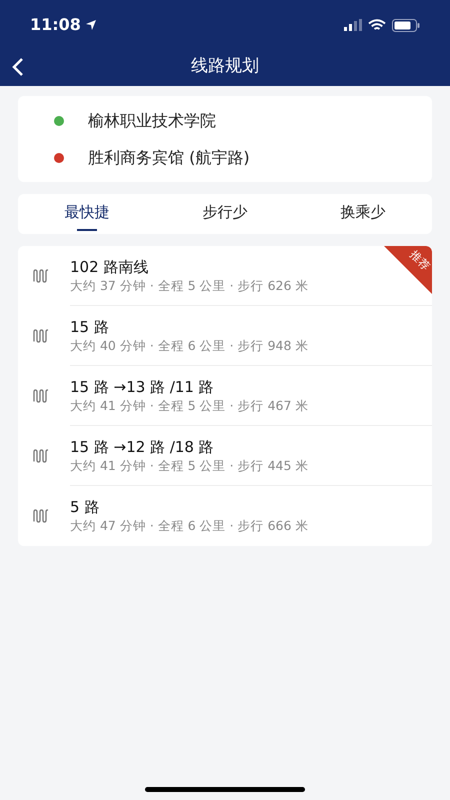  I want to click on route-item: 15 路 →13 路 /11 路 大约 41 分钟 · 全程 5 公里 · 步行 467 米, so click(225, 396).